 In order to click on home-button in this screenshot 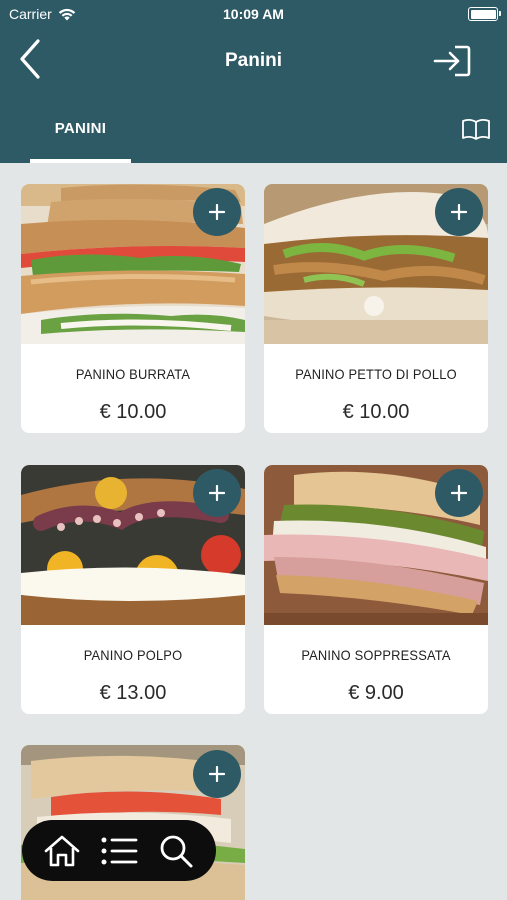, I will do `click(62, 851)`.